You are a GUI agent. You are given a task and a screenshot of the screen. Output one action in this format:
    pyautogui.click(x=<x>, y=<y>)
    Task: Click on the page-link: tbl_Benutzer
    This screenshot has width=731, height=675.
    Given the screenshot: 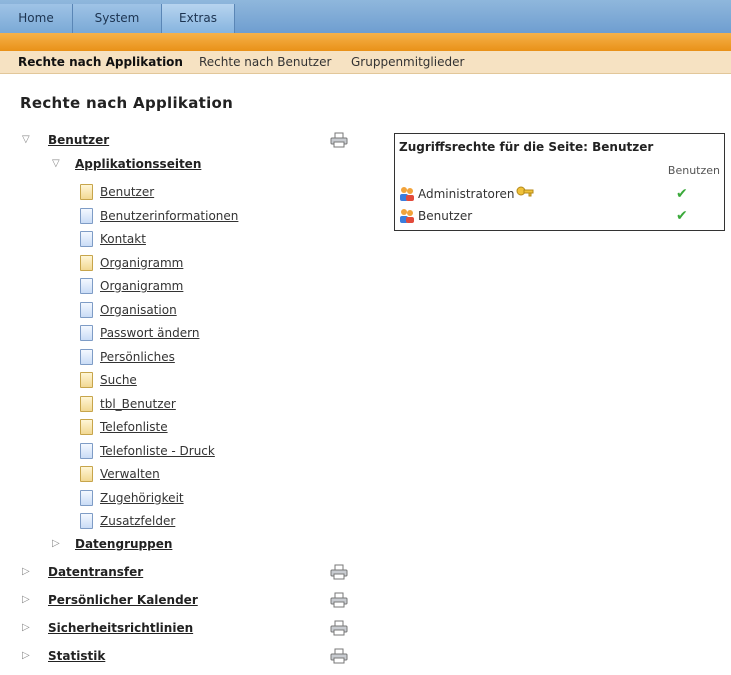 What is the action you would take?
    pyautogui.click(x=138, y=404)
    